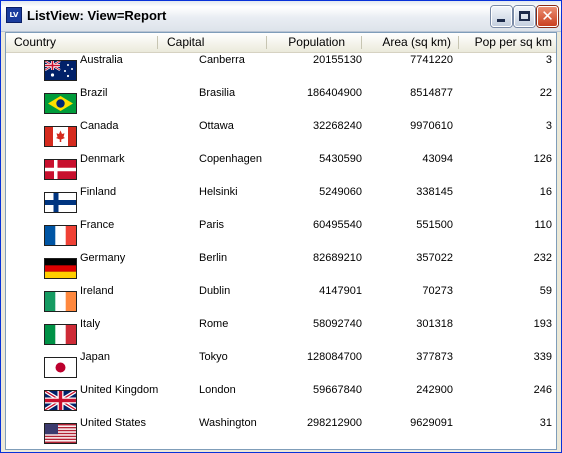  Describe the element at coordinates (434, 258) in the screenshot. I see `area-cell: 357022` at that location.